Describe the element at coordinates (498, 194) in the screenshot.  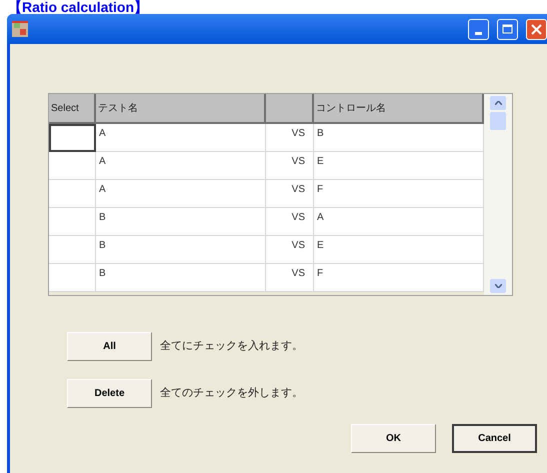
I see `scroll-bar` at that location.